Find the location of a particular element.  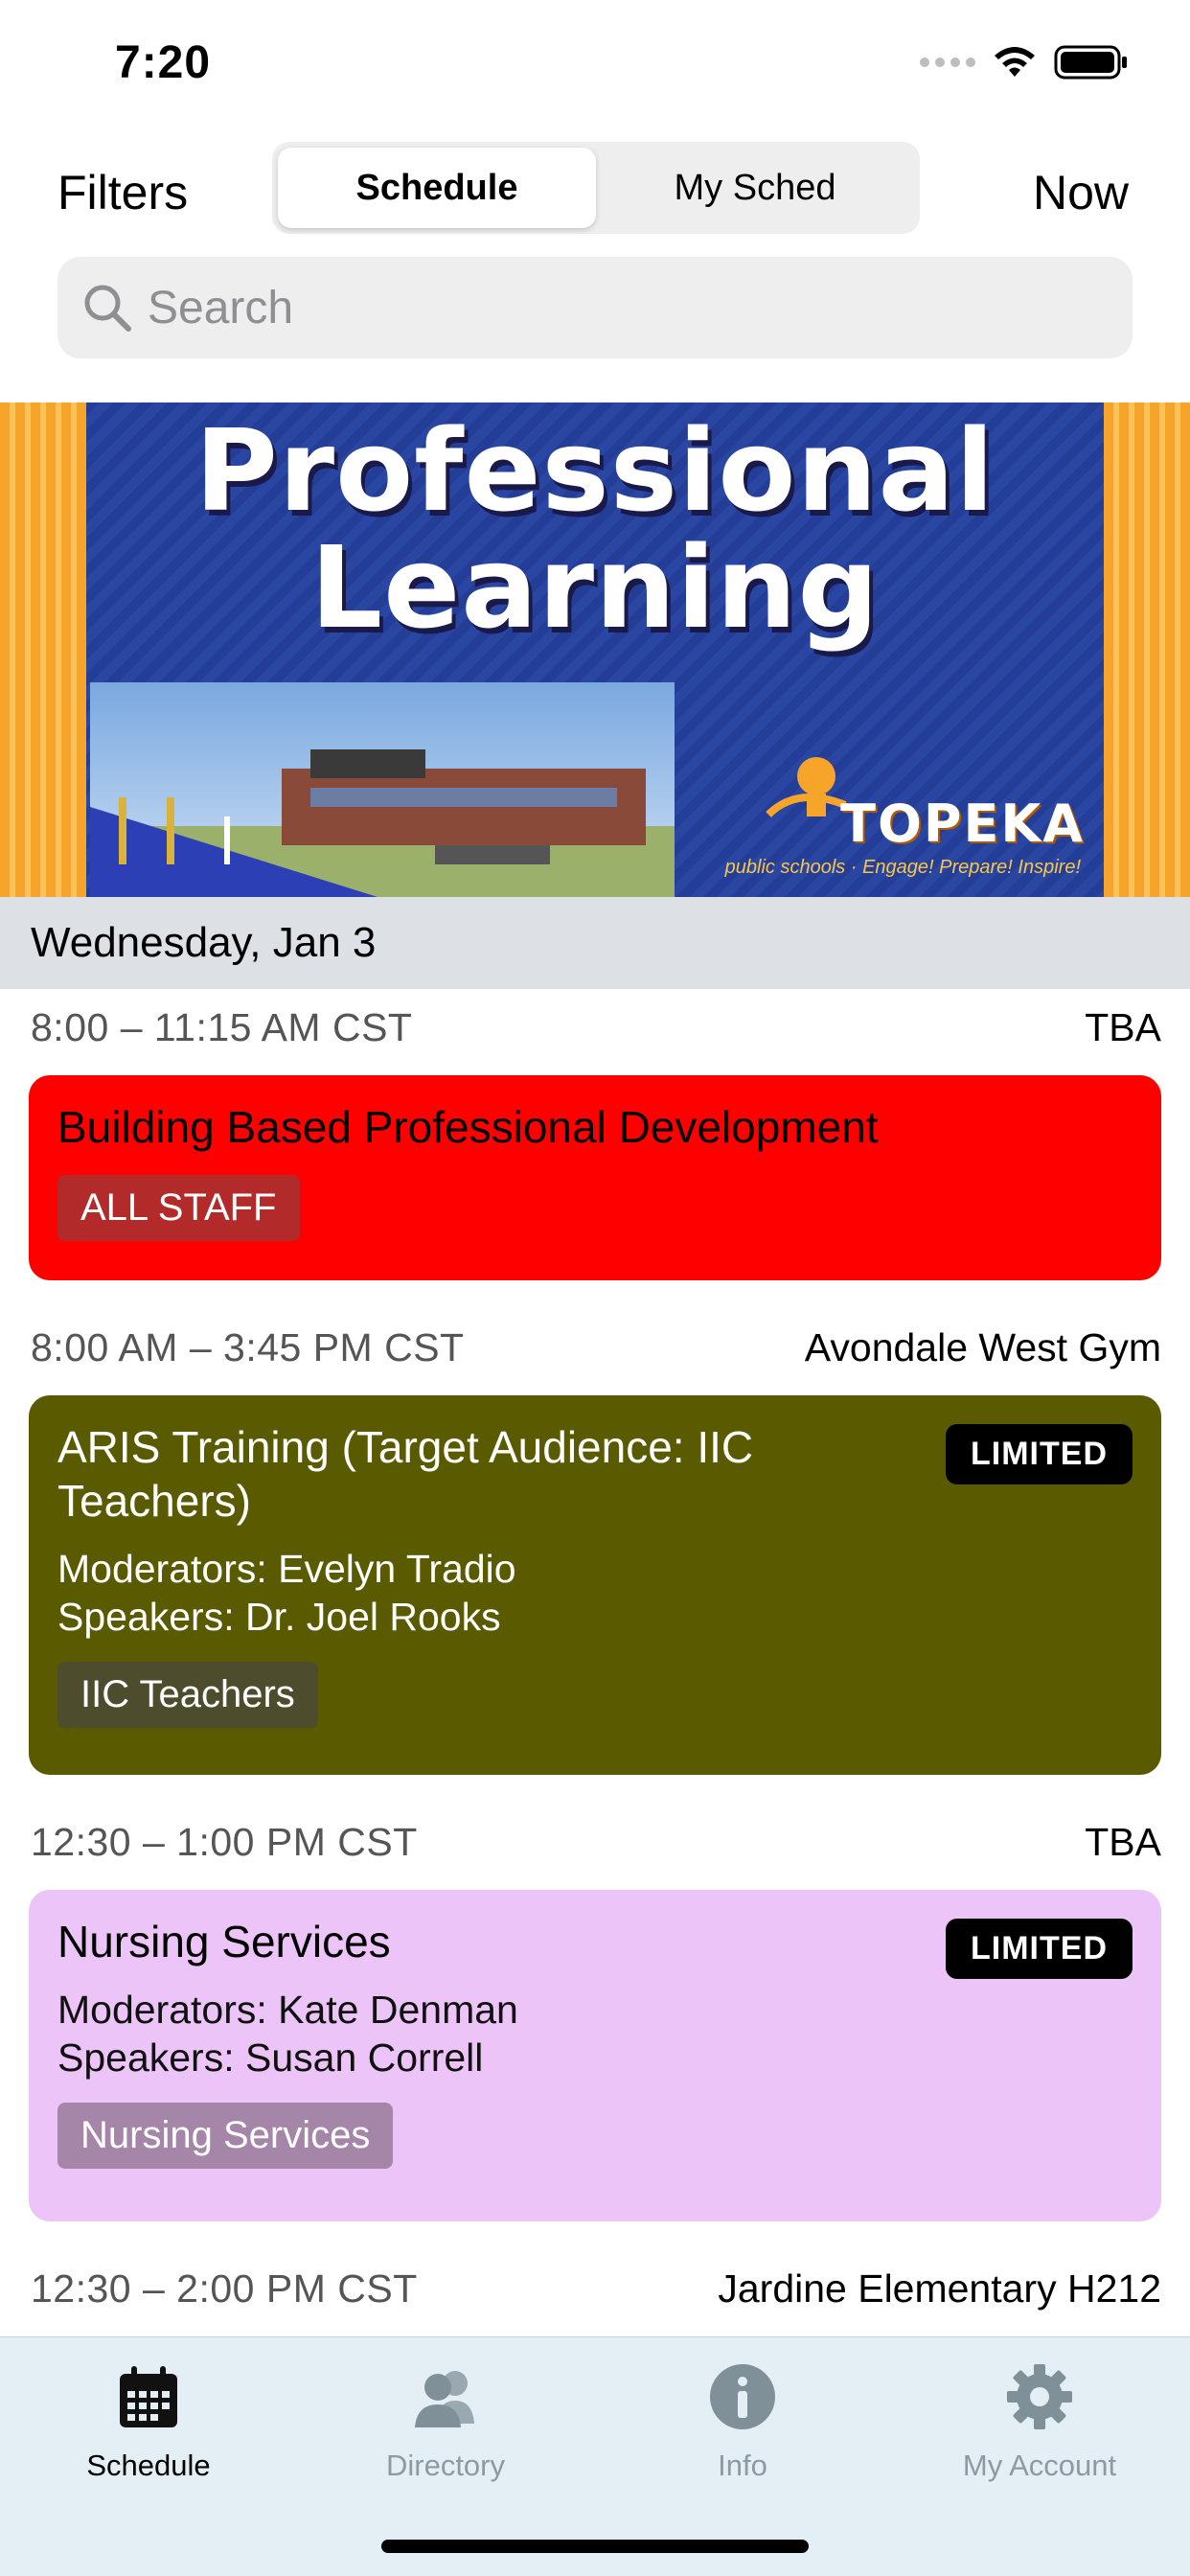

tab-schedule: Schedule is located at coordinates (148, 2420).